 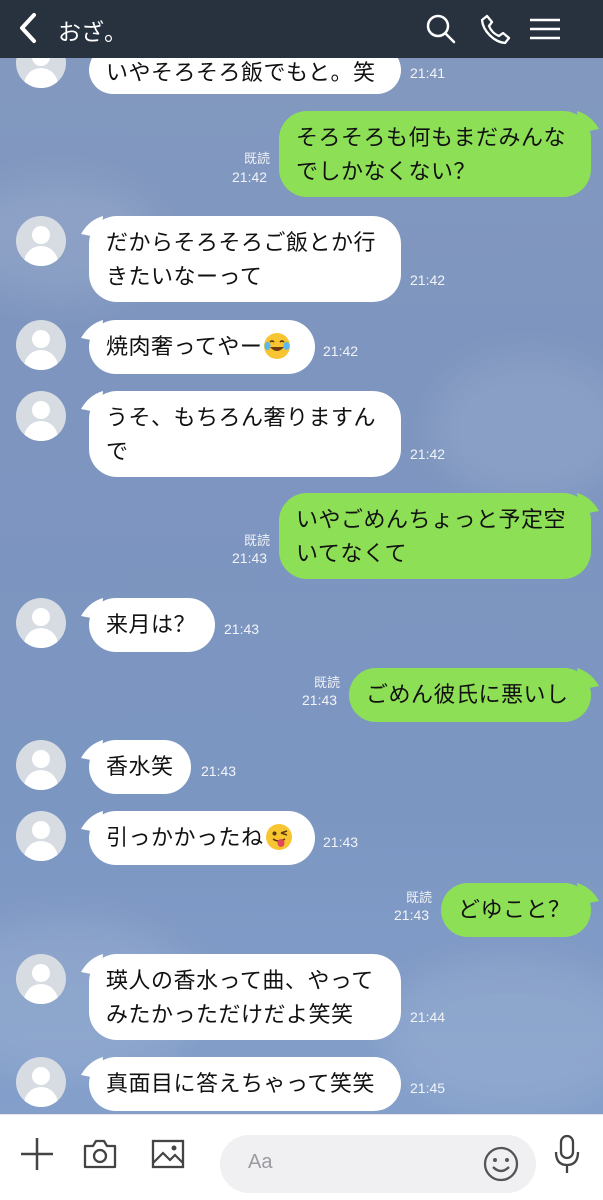 I want to click on message-text: 瑛人の香水って曲、やって, so click(x=240, y=981).